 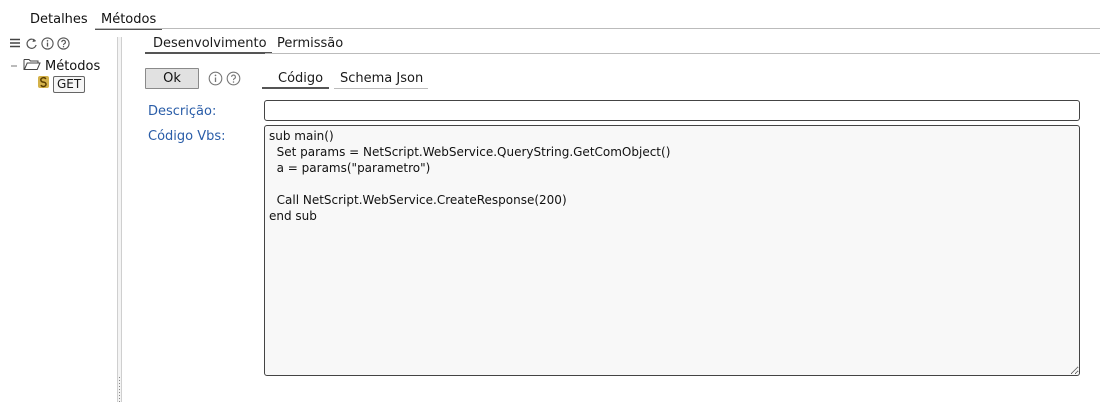 I want to click on sub-tab-bar: Desenvolvimento Permissão, so click(x=622, y=45).